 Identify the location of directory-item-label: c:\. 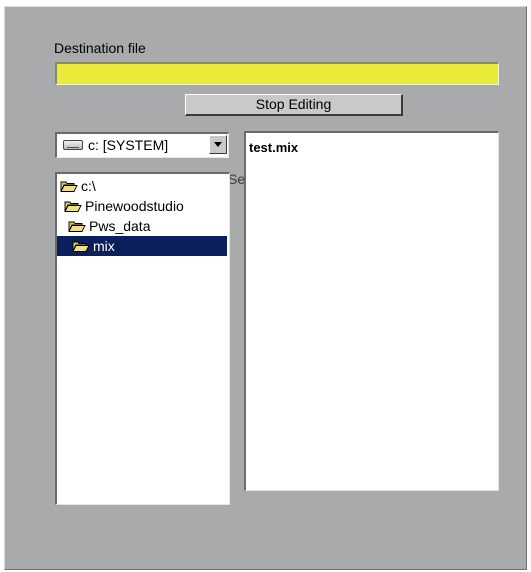
(88, 186).